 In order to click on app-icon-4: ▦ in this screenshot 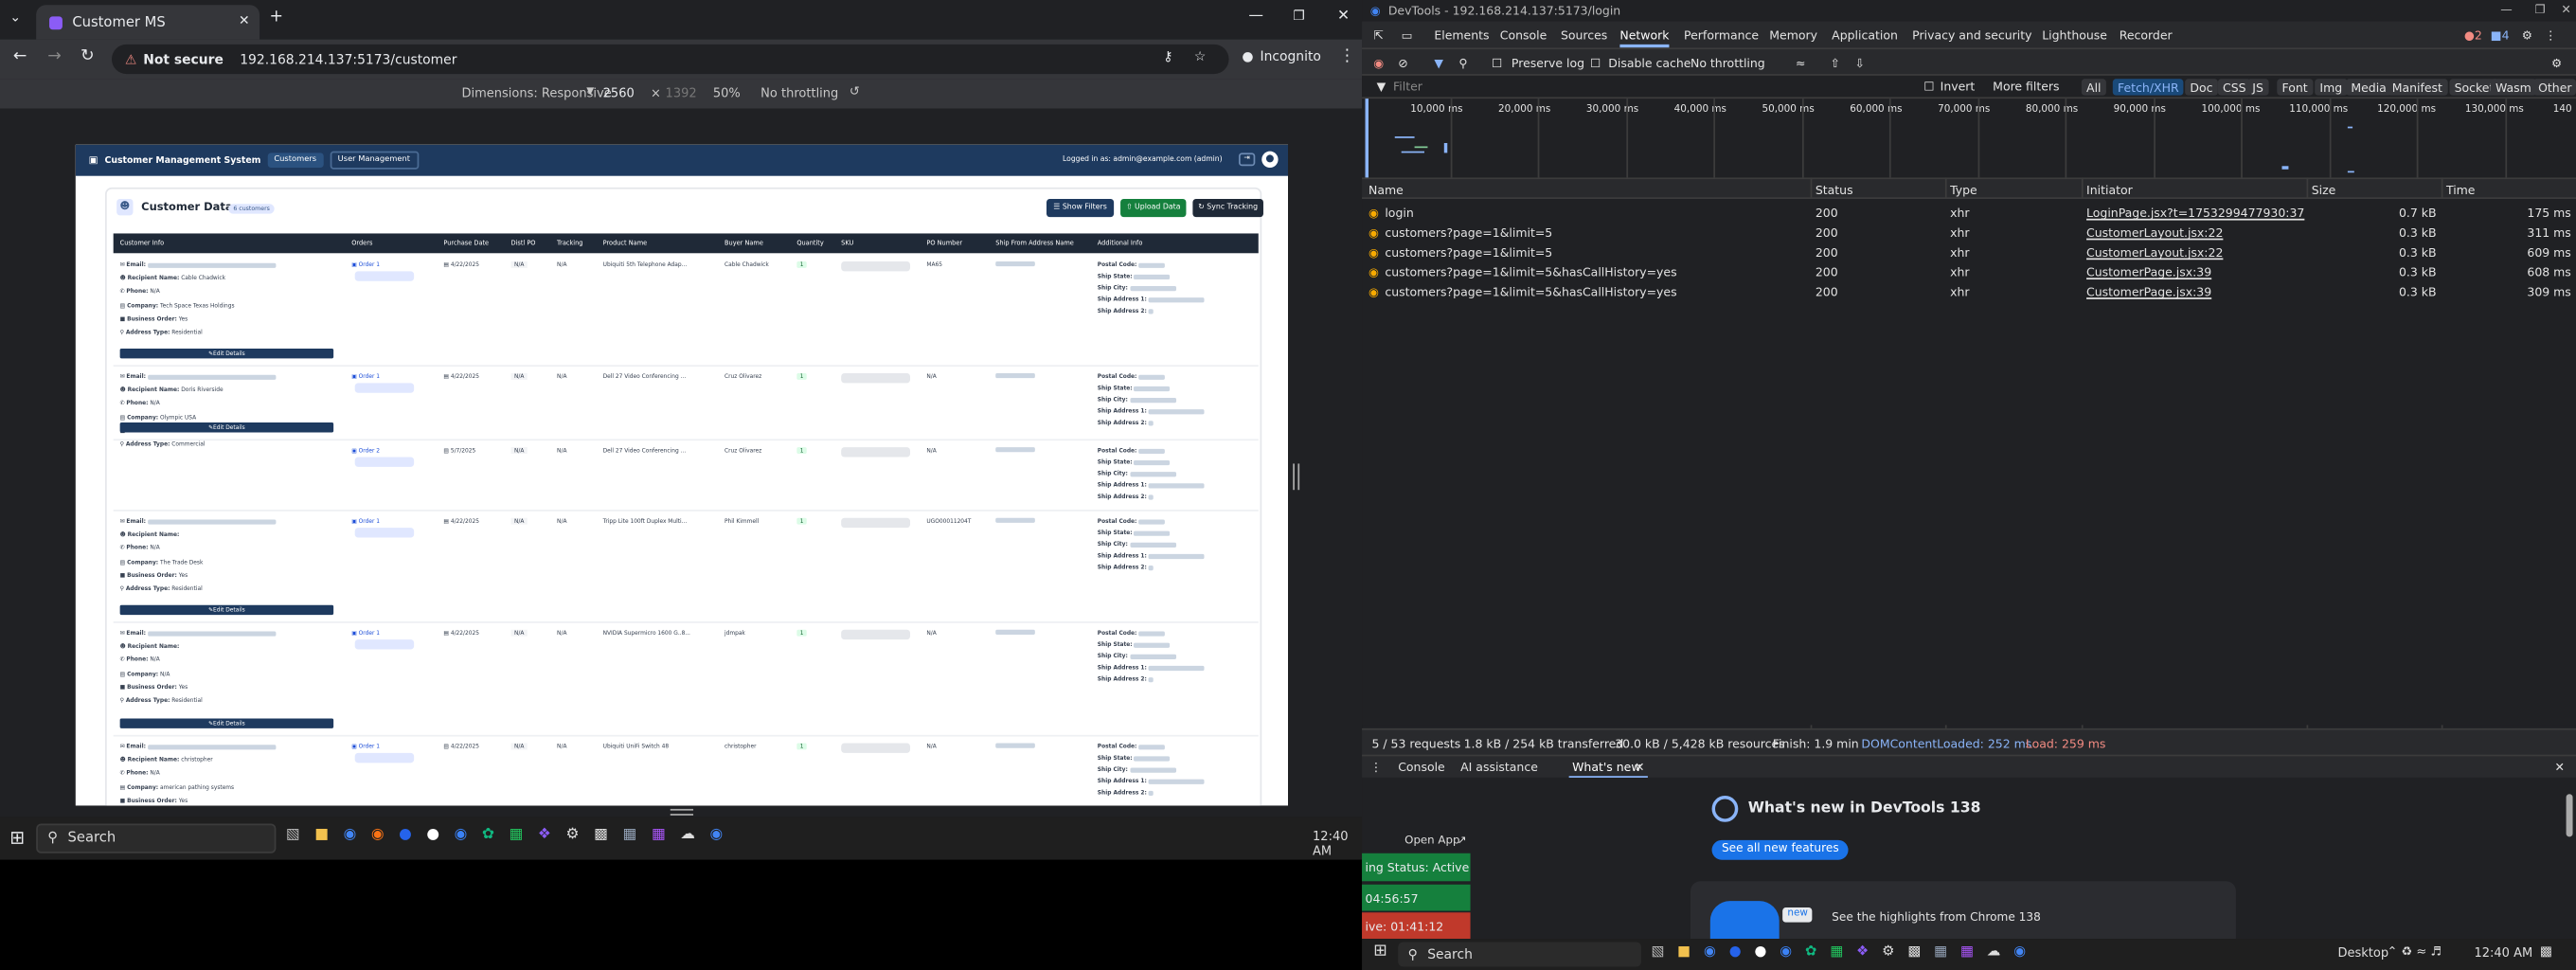, I will do `click(1940, 952)`.